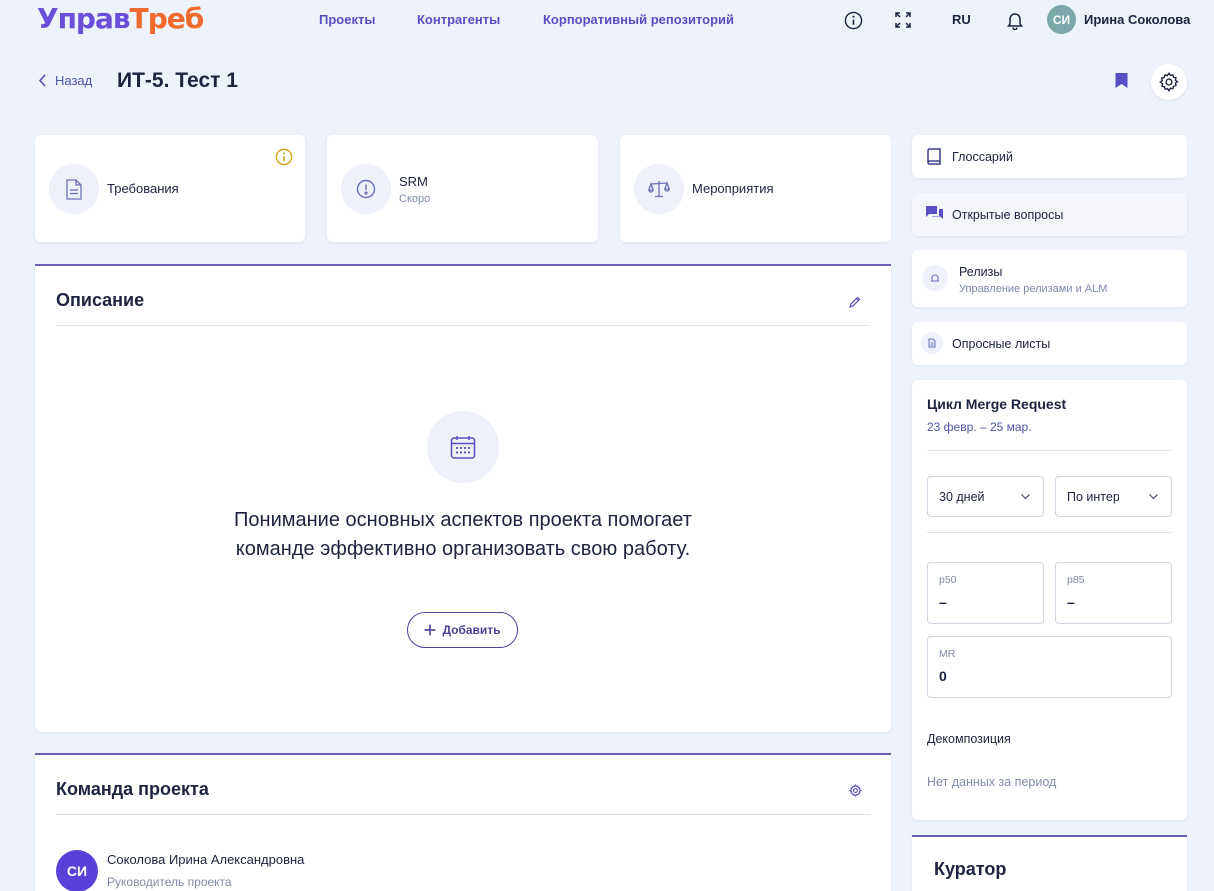  Describe the element at coordinates (932, 343) in the screenshot. I see `survey-icon` at that location.